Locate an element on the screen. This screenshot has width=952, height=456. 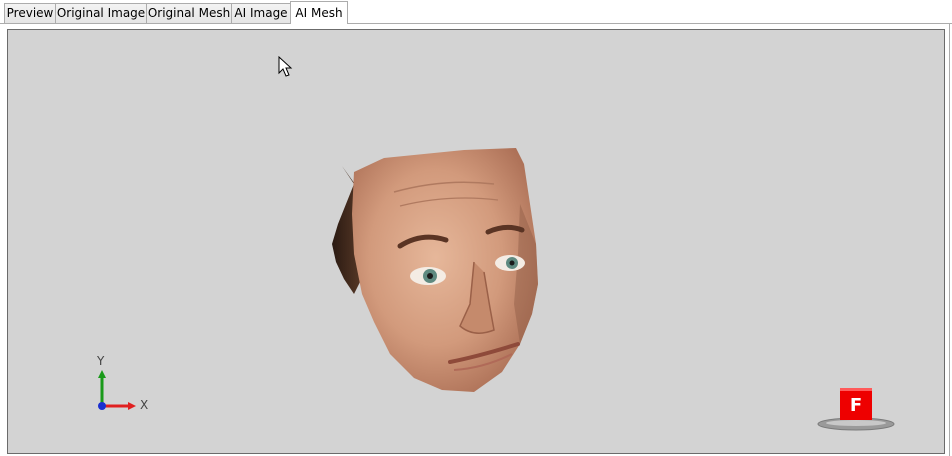
axis-gizmo: Y X is located at coordinates (118, 387).